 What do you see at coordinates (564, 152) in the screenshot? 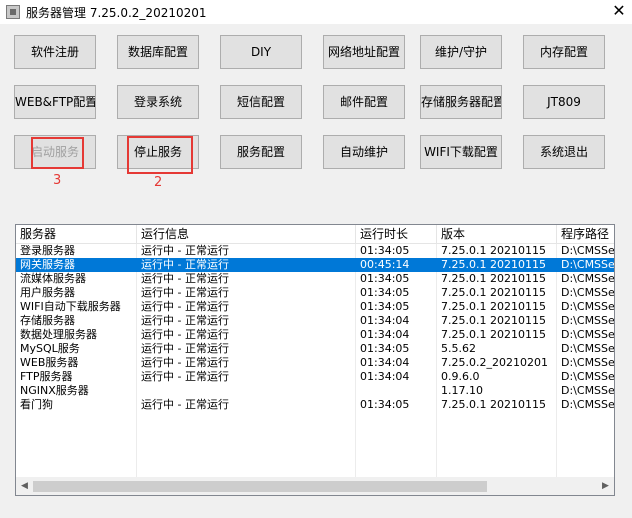
I see `system-exit-button: 系统退出` at bounding box center [564, 152].